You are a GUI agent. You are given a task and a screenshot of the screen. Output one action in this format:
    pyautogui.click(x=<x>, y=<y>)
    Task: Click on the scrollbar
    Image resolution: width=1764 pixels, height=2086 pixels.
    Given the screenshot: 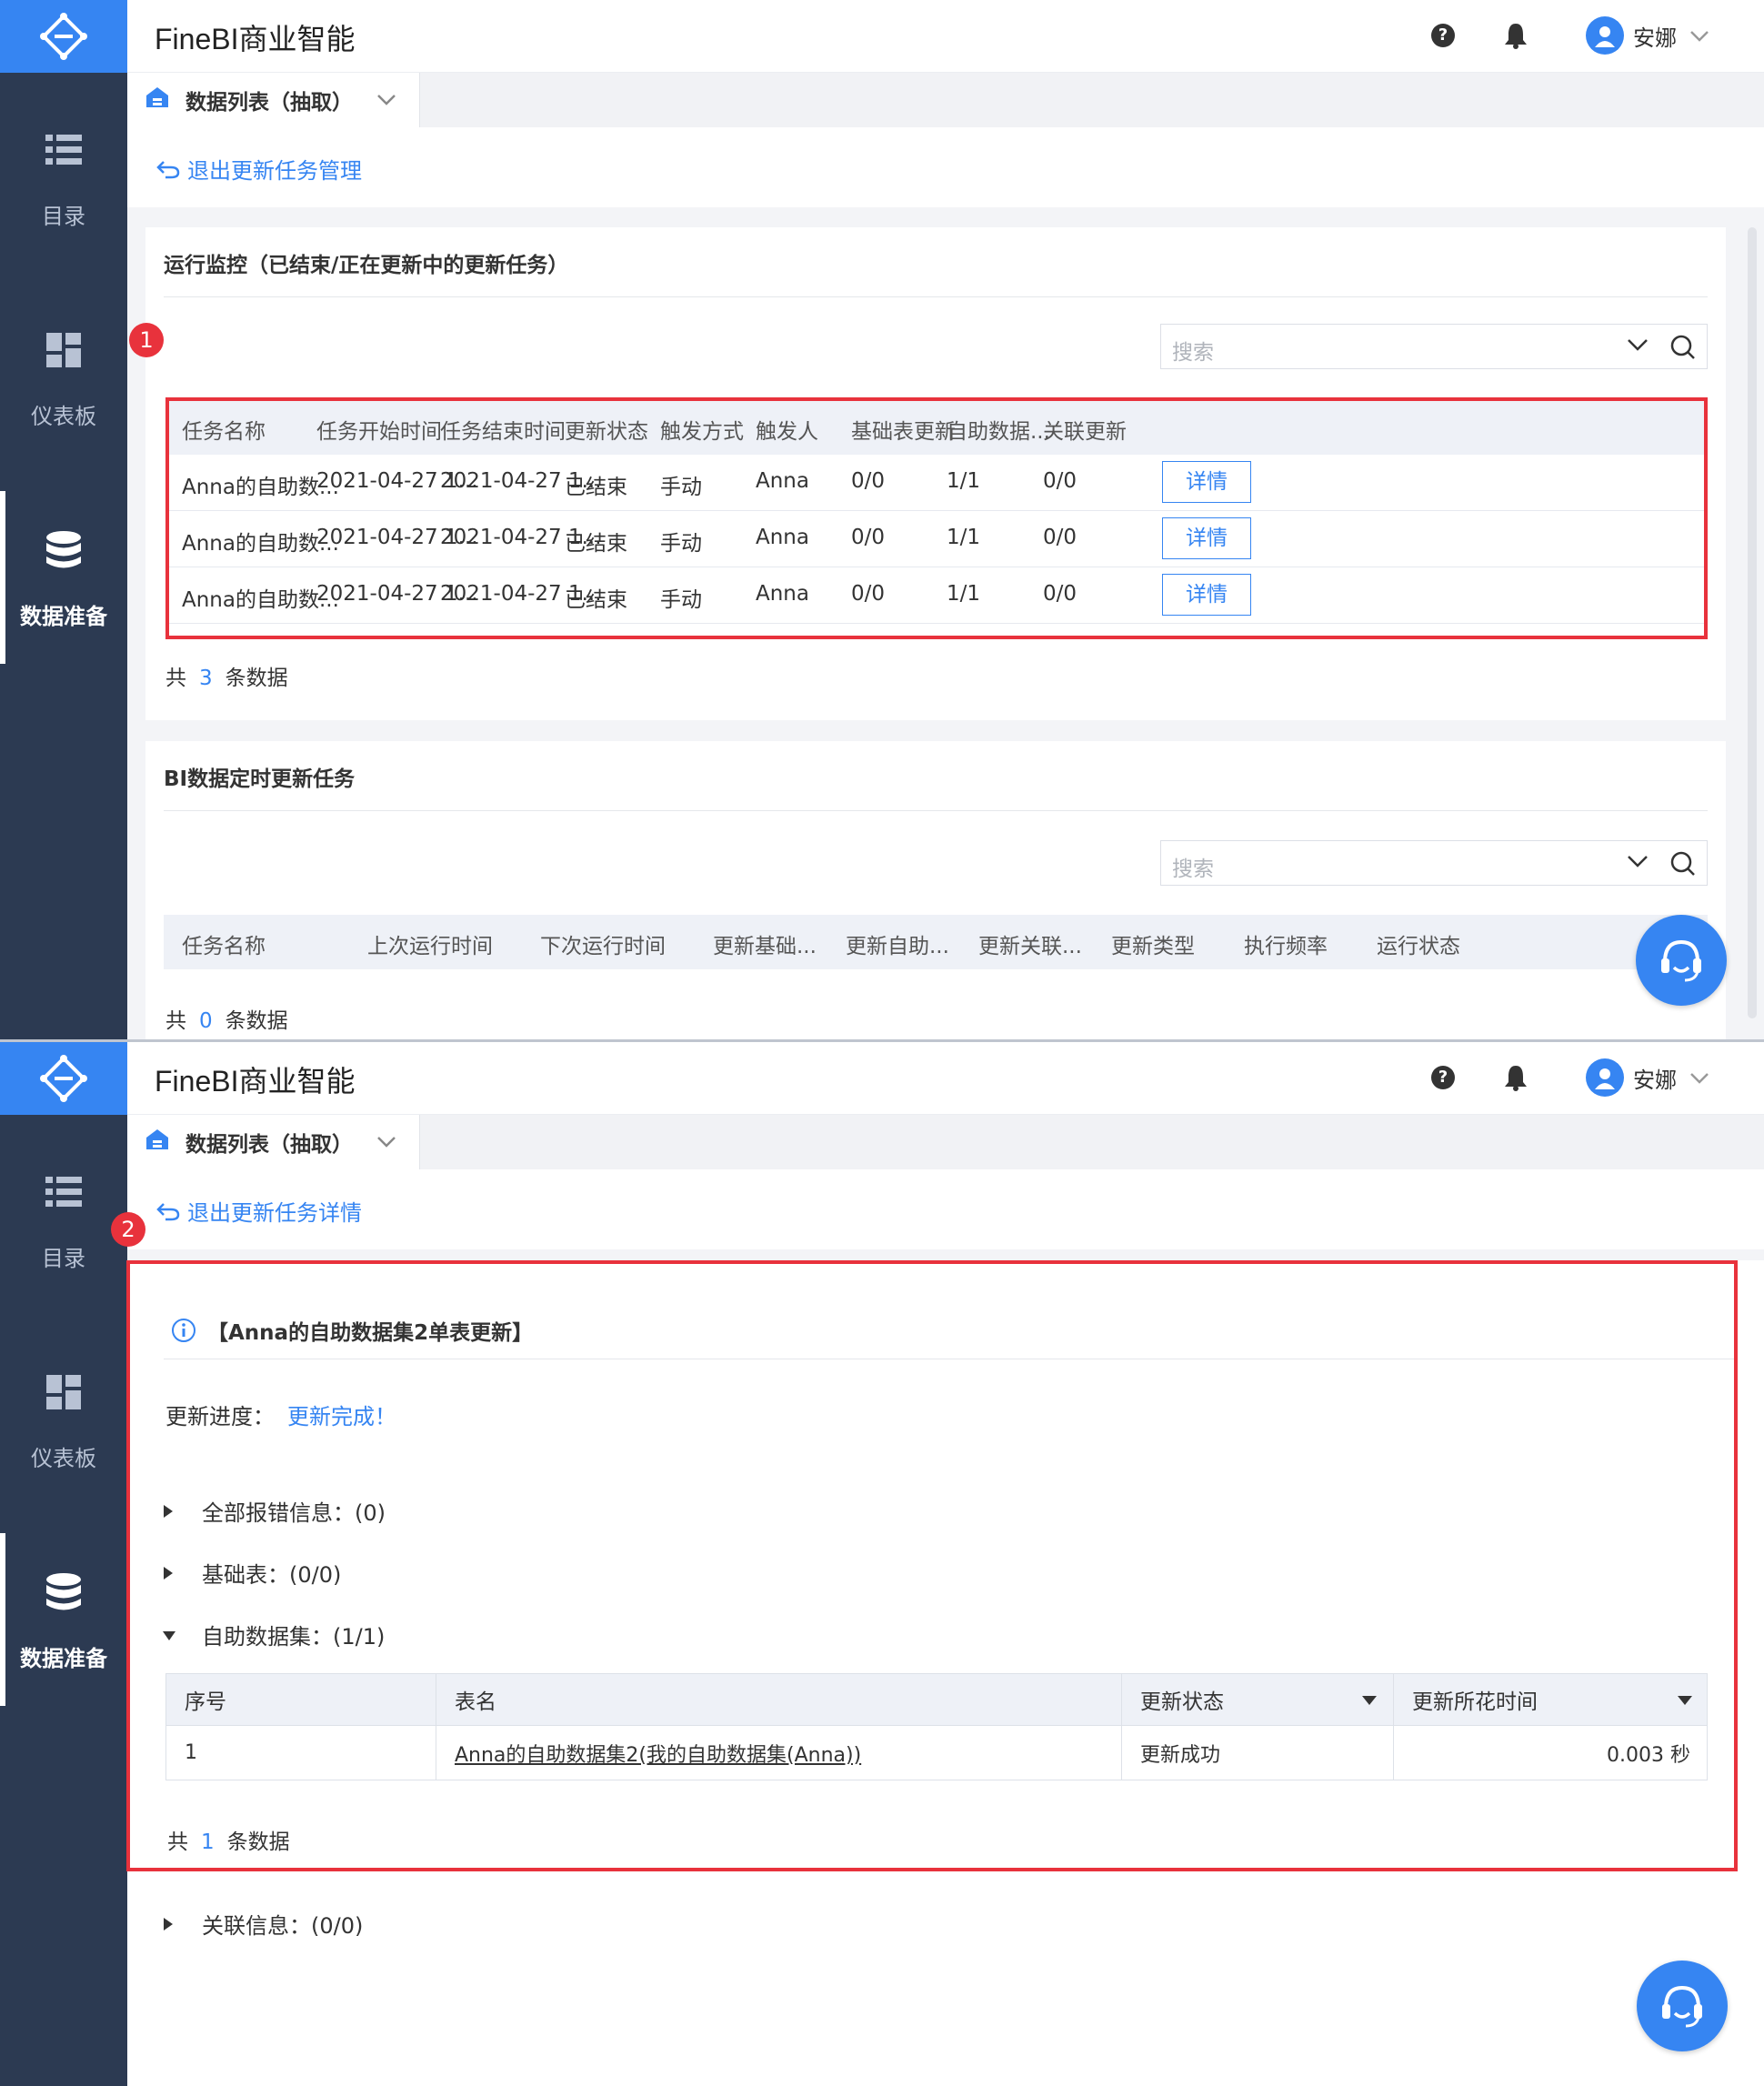 What is the action you would take?
    pyautogui.click(x=1752, y=622)
    